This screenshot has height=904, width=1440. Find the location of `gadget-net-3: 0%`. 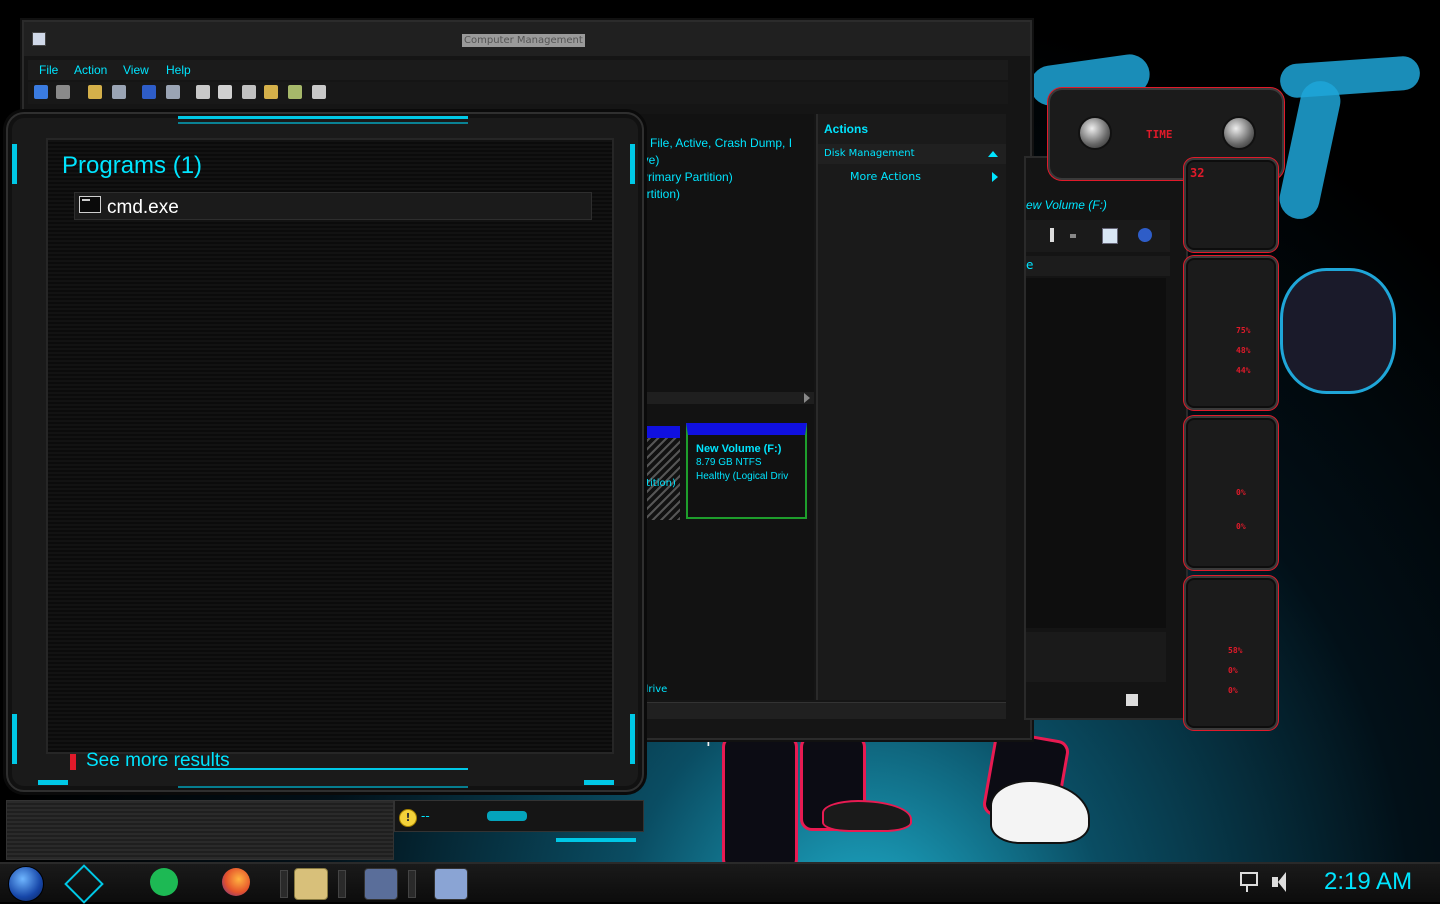

gadget-net-3: 0% is located at coordinates (1233, 690).